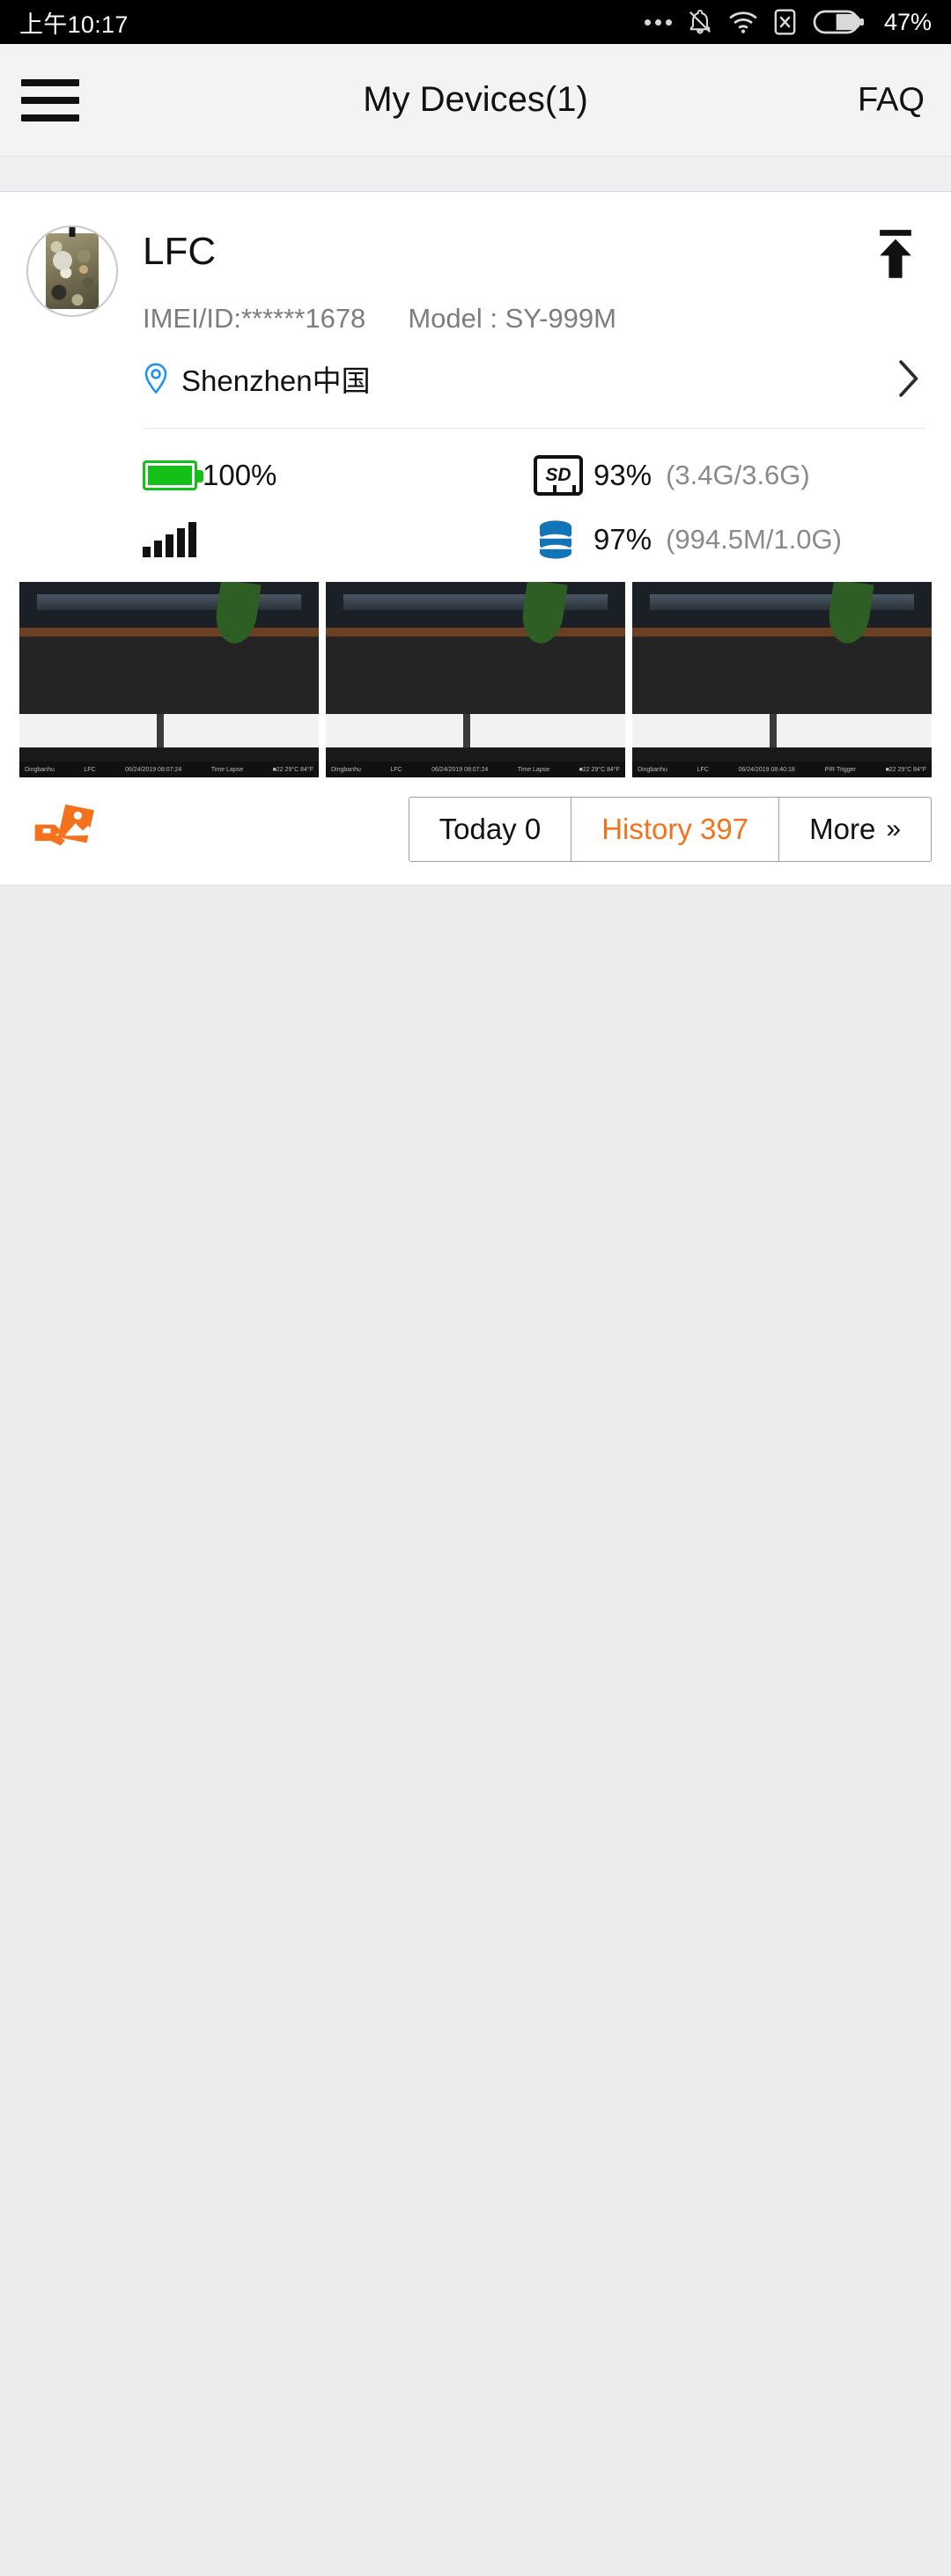 This screenshot has width=951, height=2576. What do you see at coordinates (563, 476) in the screenshot?
I see `sd-card-icon: SD` at bounding box center [563, 476].